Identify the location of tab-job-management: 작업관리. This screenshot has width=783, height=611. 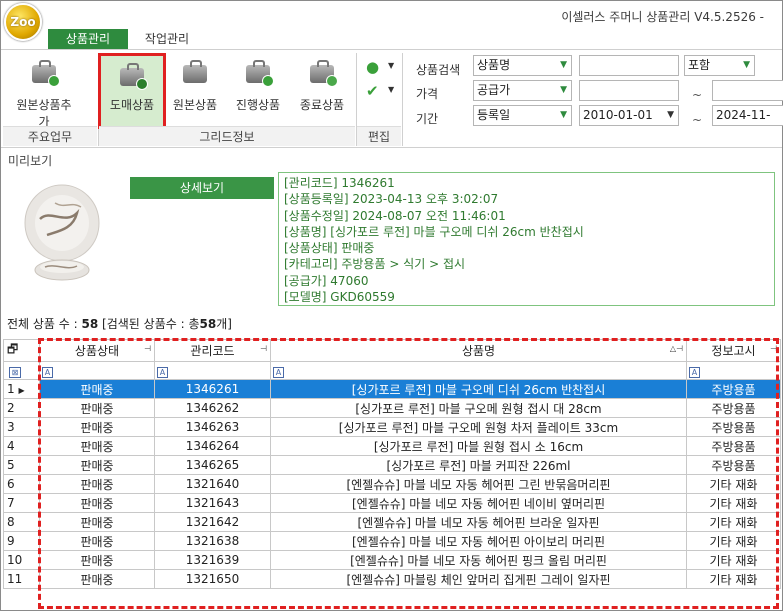
(167, 39).